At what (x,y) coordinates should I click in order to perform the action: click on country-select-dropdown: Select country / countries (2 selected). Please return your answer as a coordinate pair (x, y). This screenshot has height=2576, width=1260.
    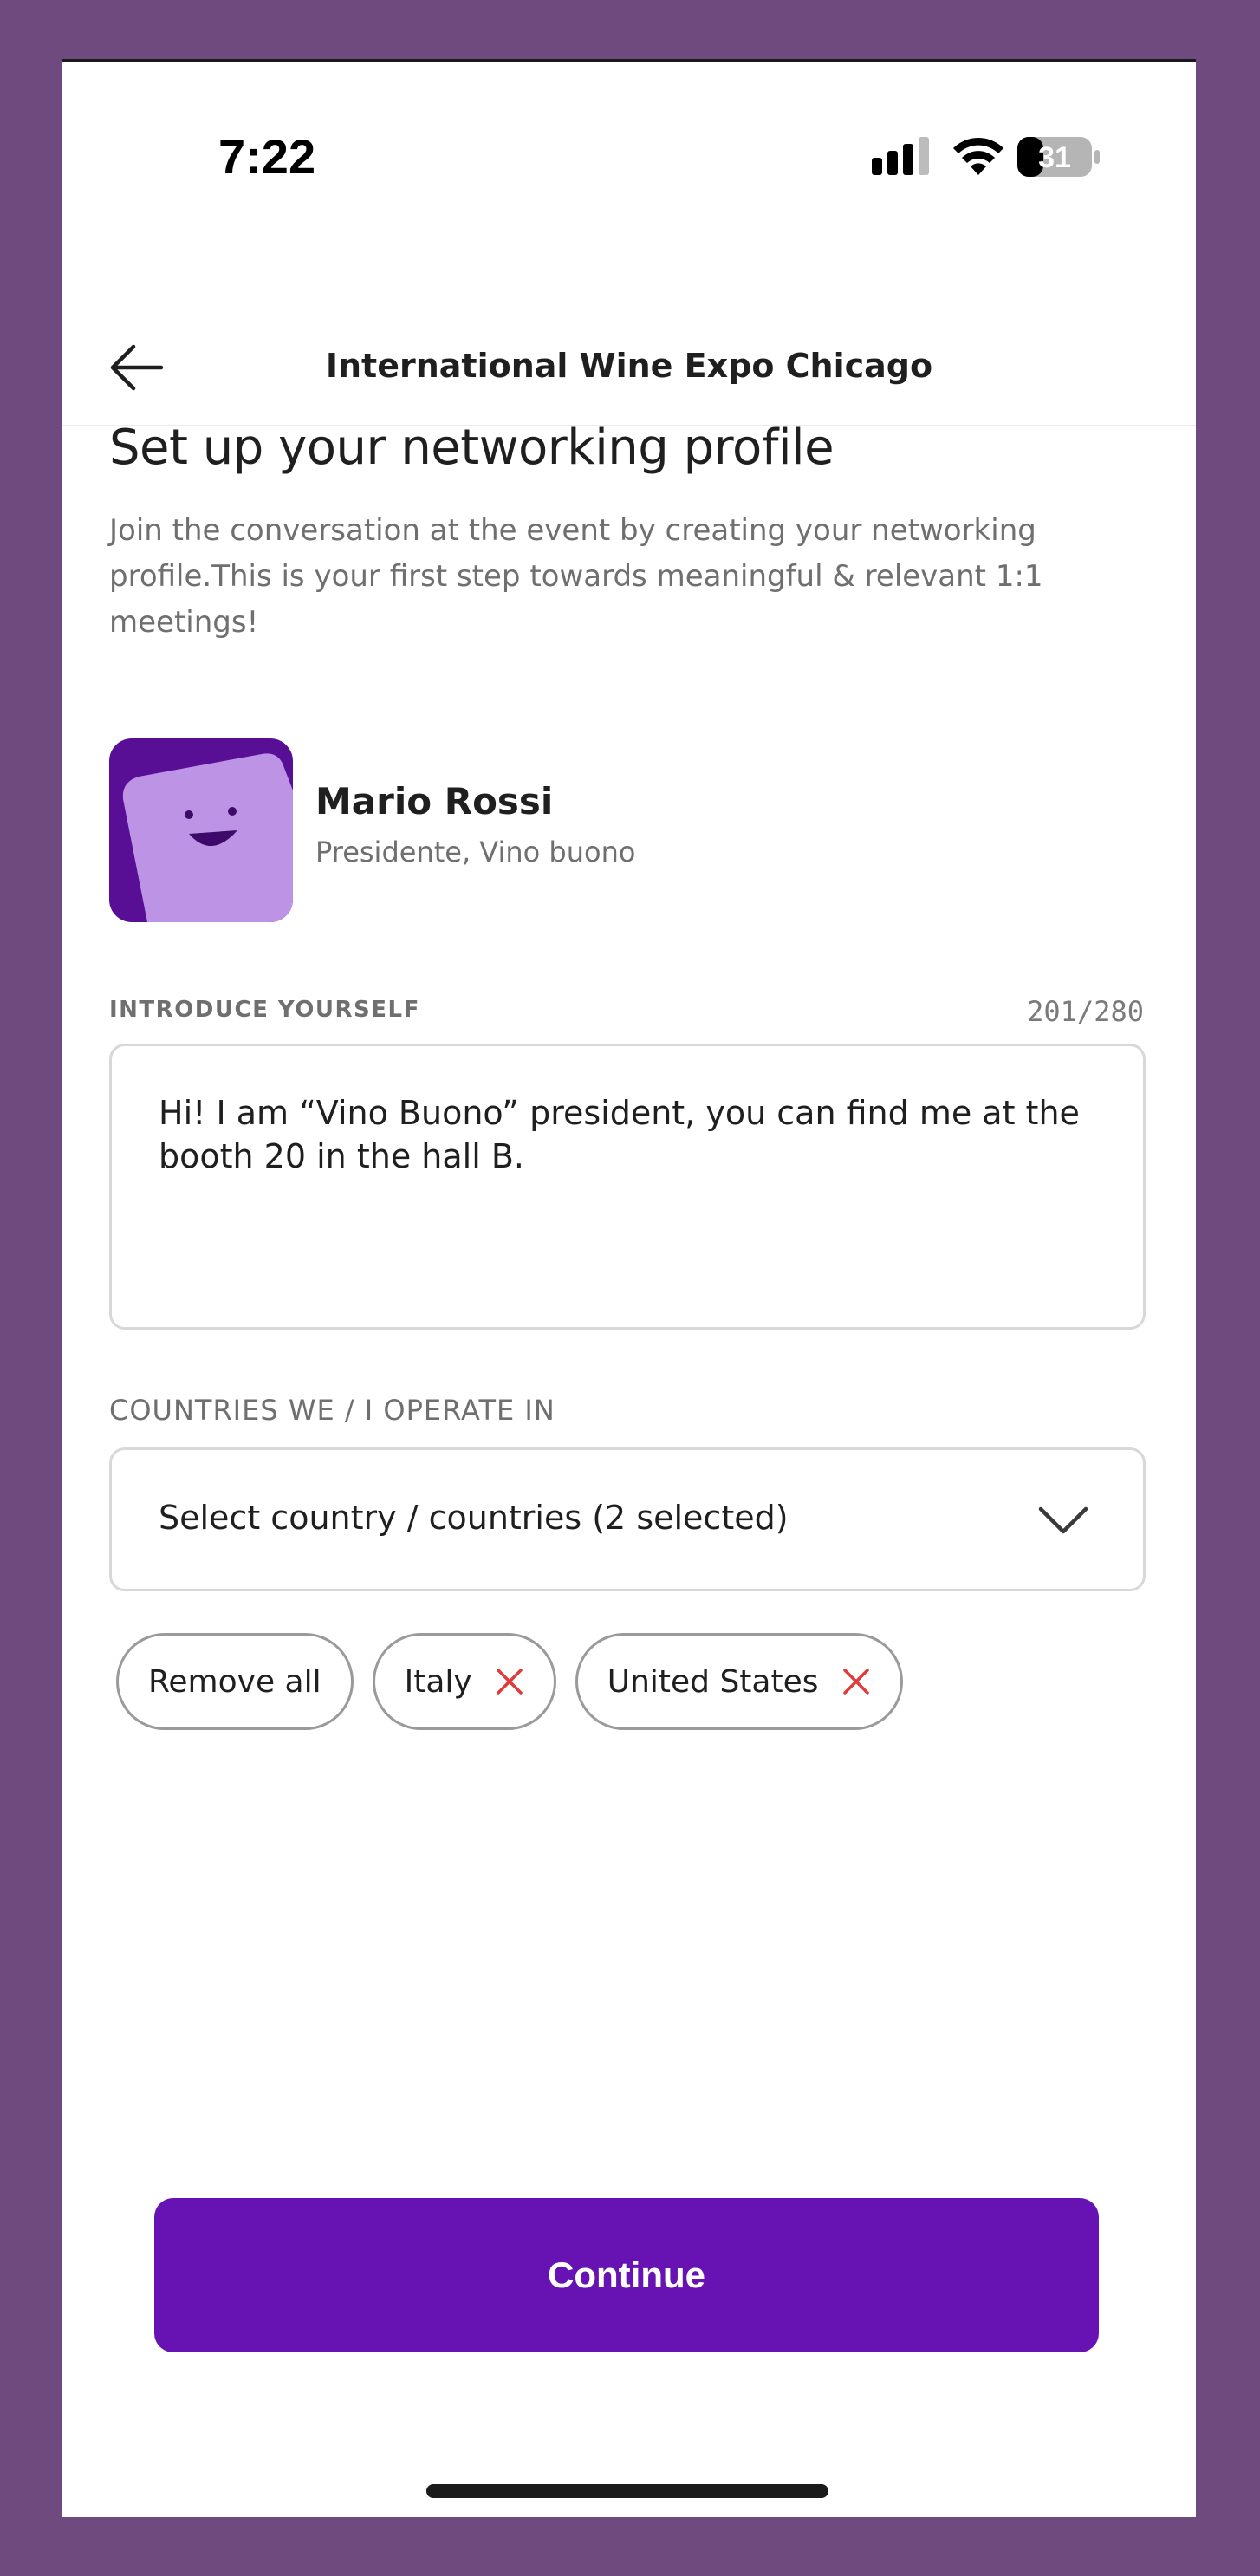
    Looking at the image, I should click on (627, 1519).